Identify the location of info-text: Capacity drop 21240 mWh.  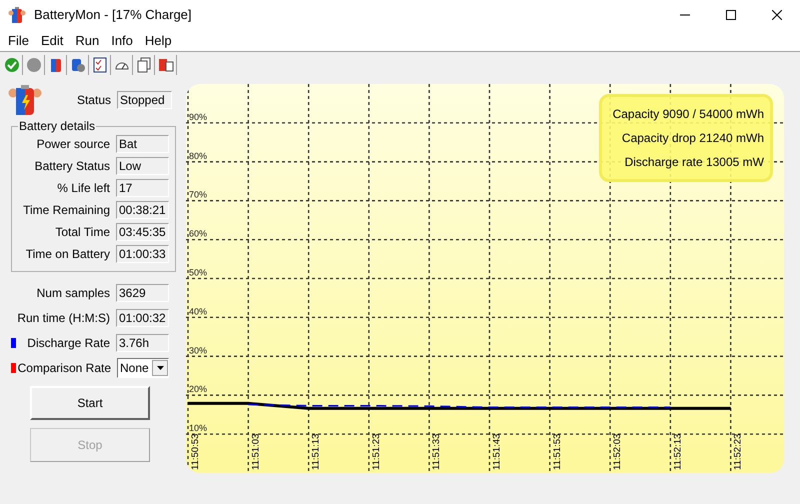
(693, 138).